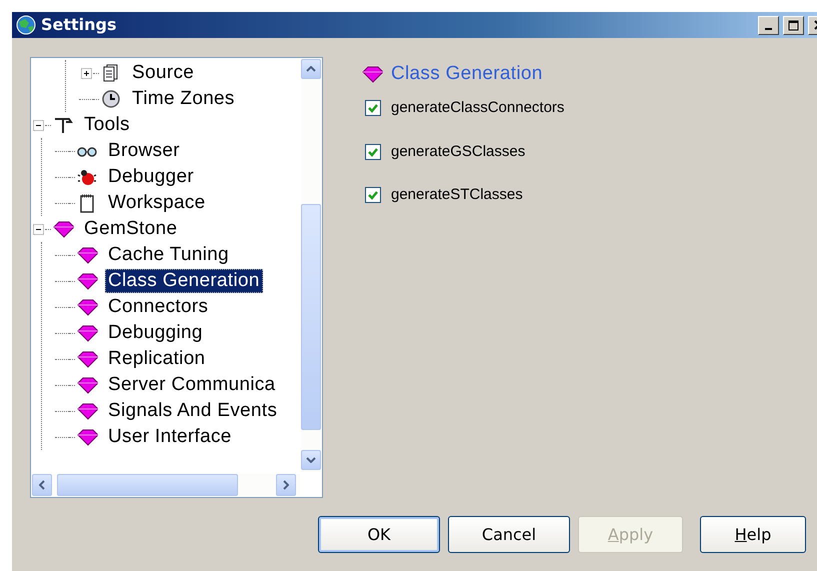 This screenshot has height=571, width=817. What do you see at coordinates (86, 73) in the screenshot?
I see `expand-icon` at bounding box center [86, 73].